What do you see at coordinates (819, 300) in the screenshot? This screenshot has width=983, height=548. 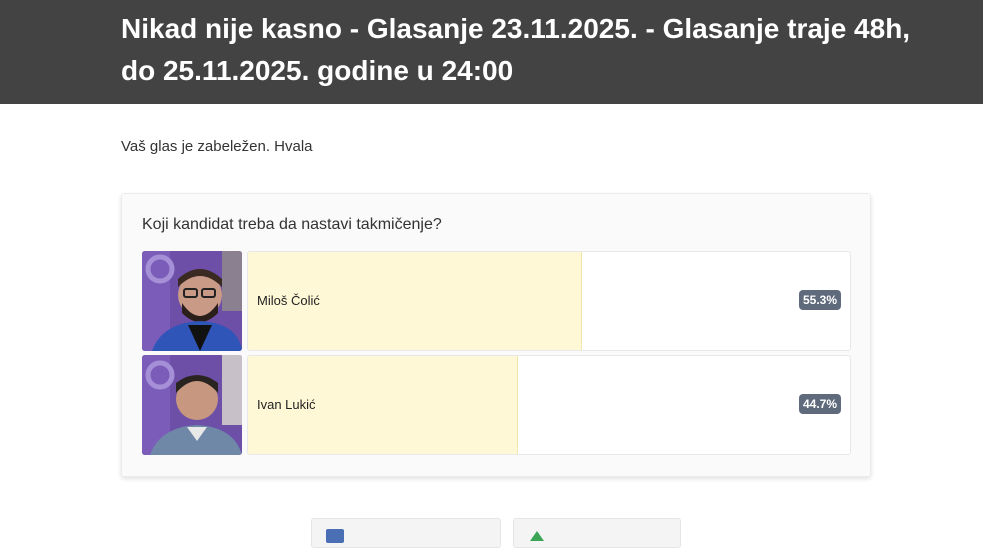 I see `percent-badge: 55.3%` at bounding box center [819, 300].